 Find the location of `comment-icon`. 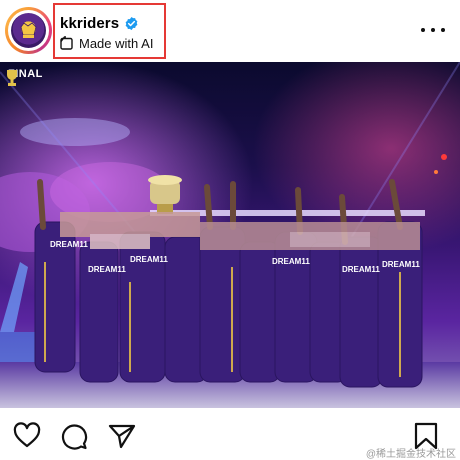

comment-icon is located at coordinates (74, 436).